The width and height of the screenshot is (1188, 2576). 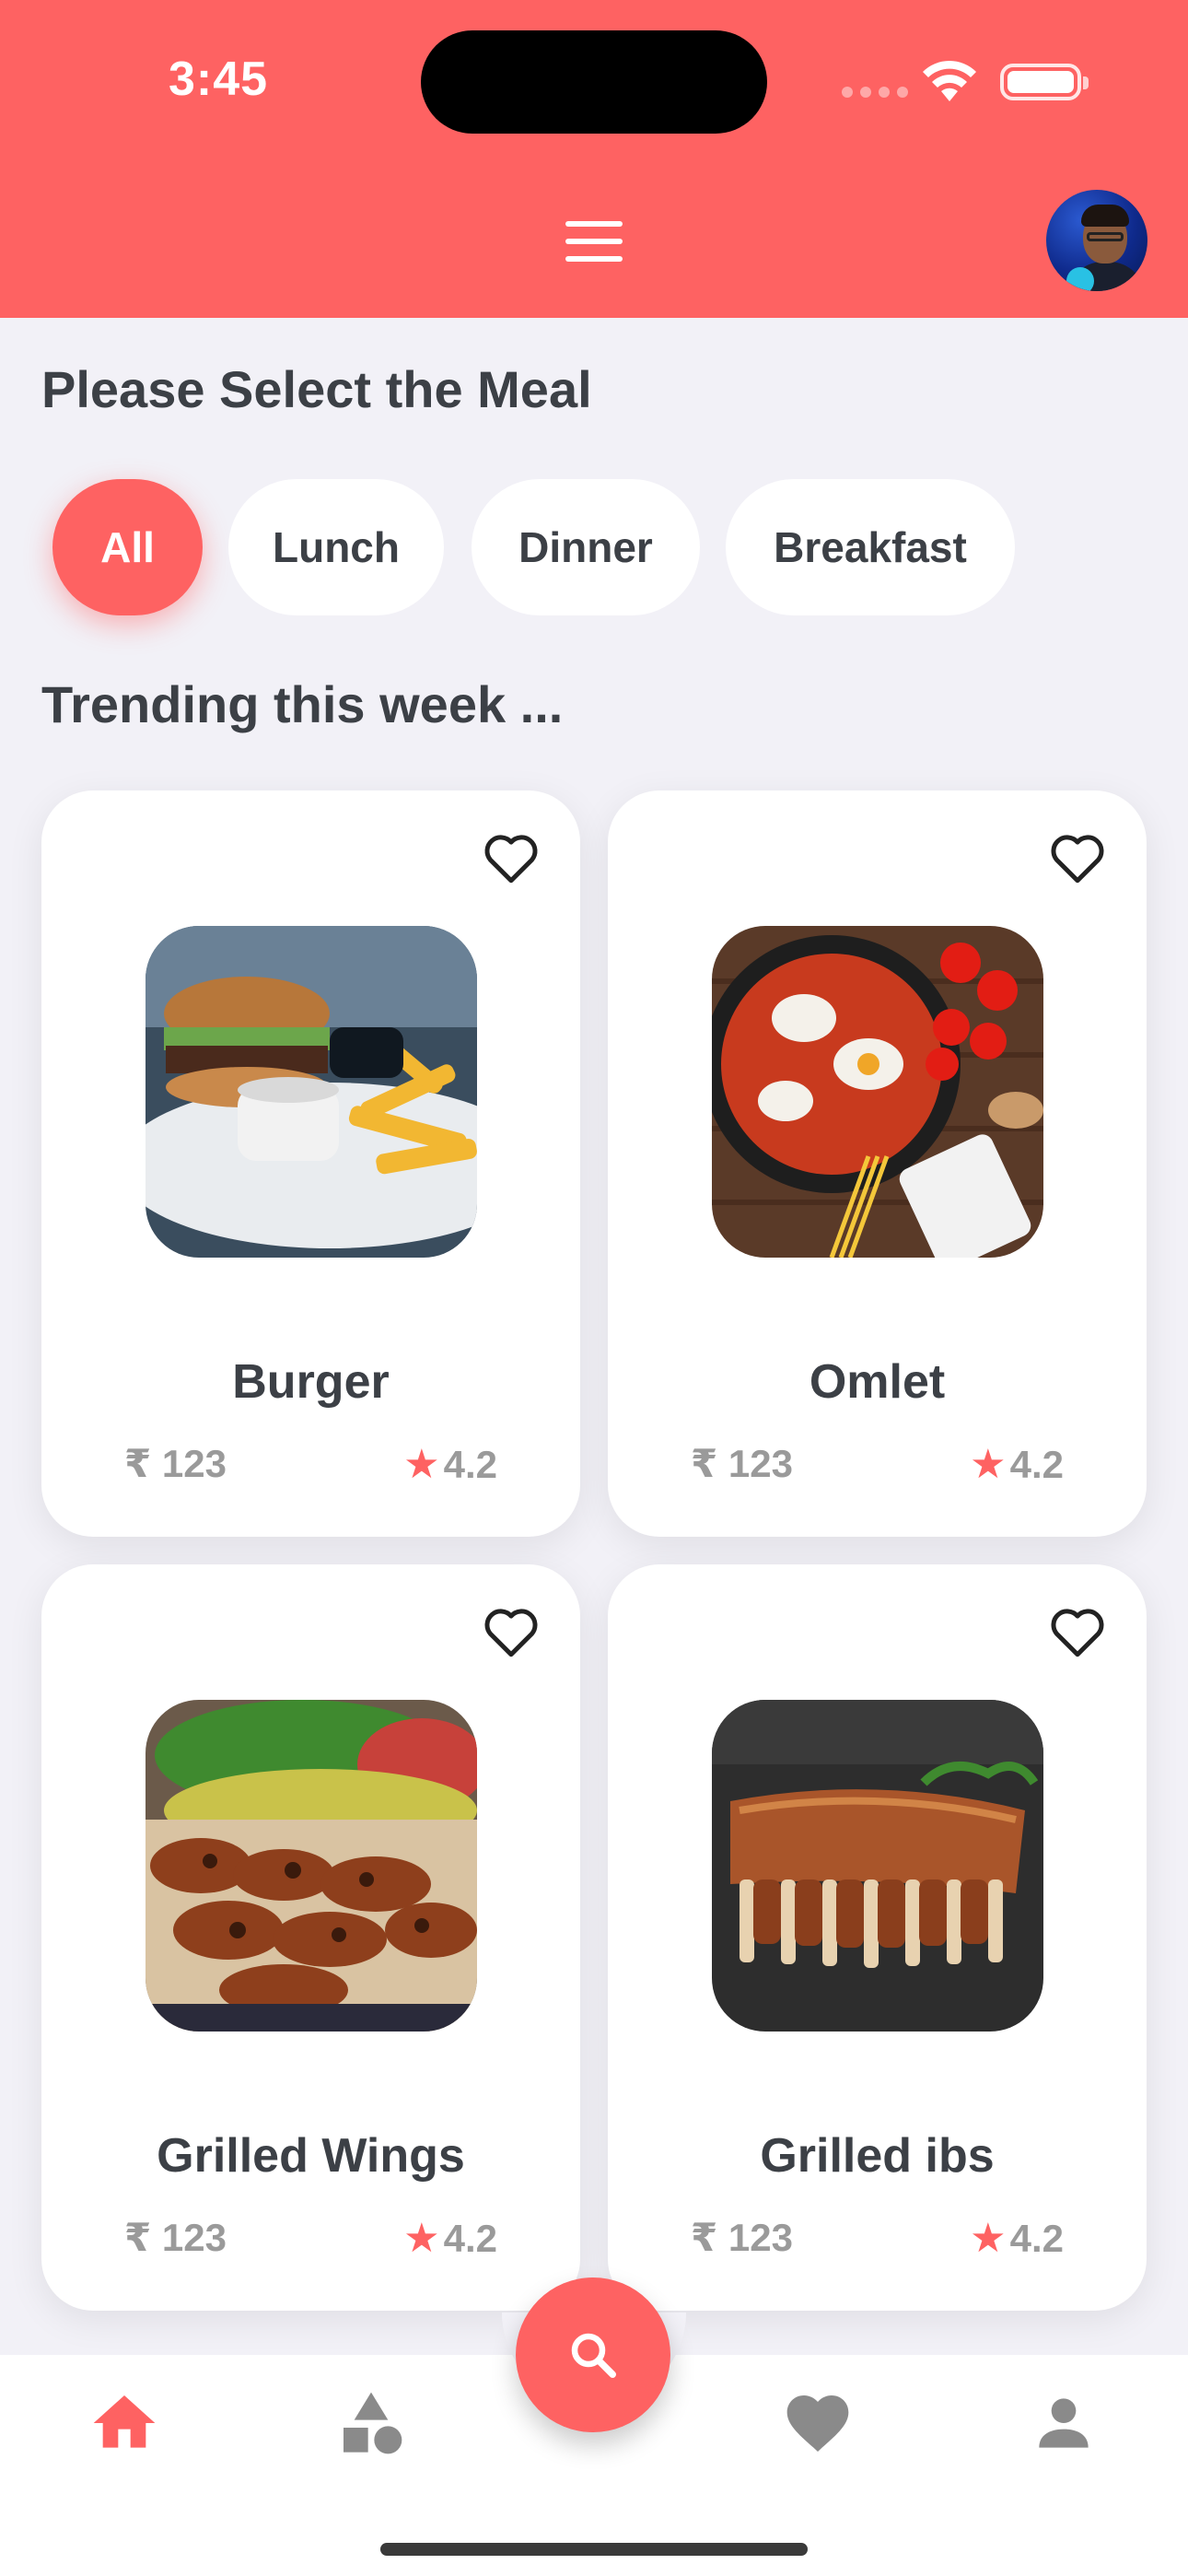 I want to click on categories-icon, so click(x=371, y=2423).